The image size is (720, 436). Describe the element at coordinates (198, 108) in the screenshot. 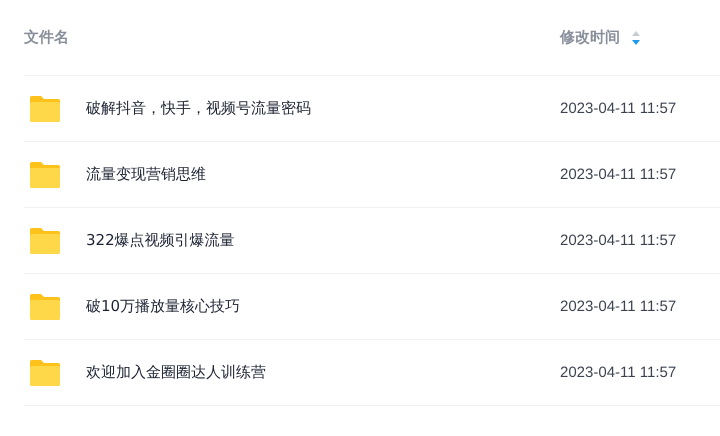

I see `file-name: 破解抖音，快手，视频号流量密码` at that location.